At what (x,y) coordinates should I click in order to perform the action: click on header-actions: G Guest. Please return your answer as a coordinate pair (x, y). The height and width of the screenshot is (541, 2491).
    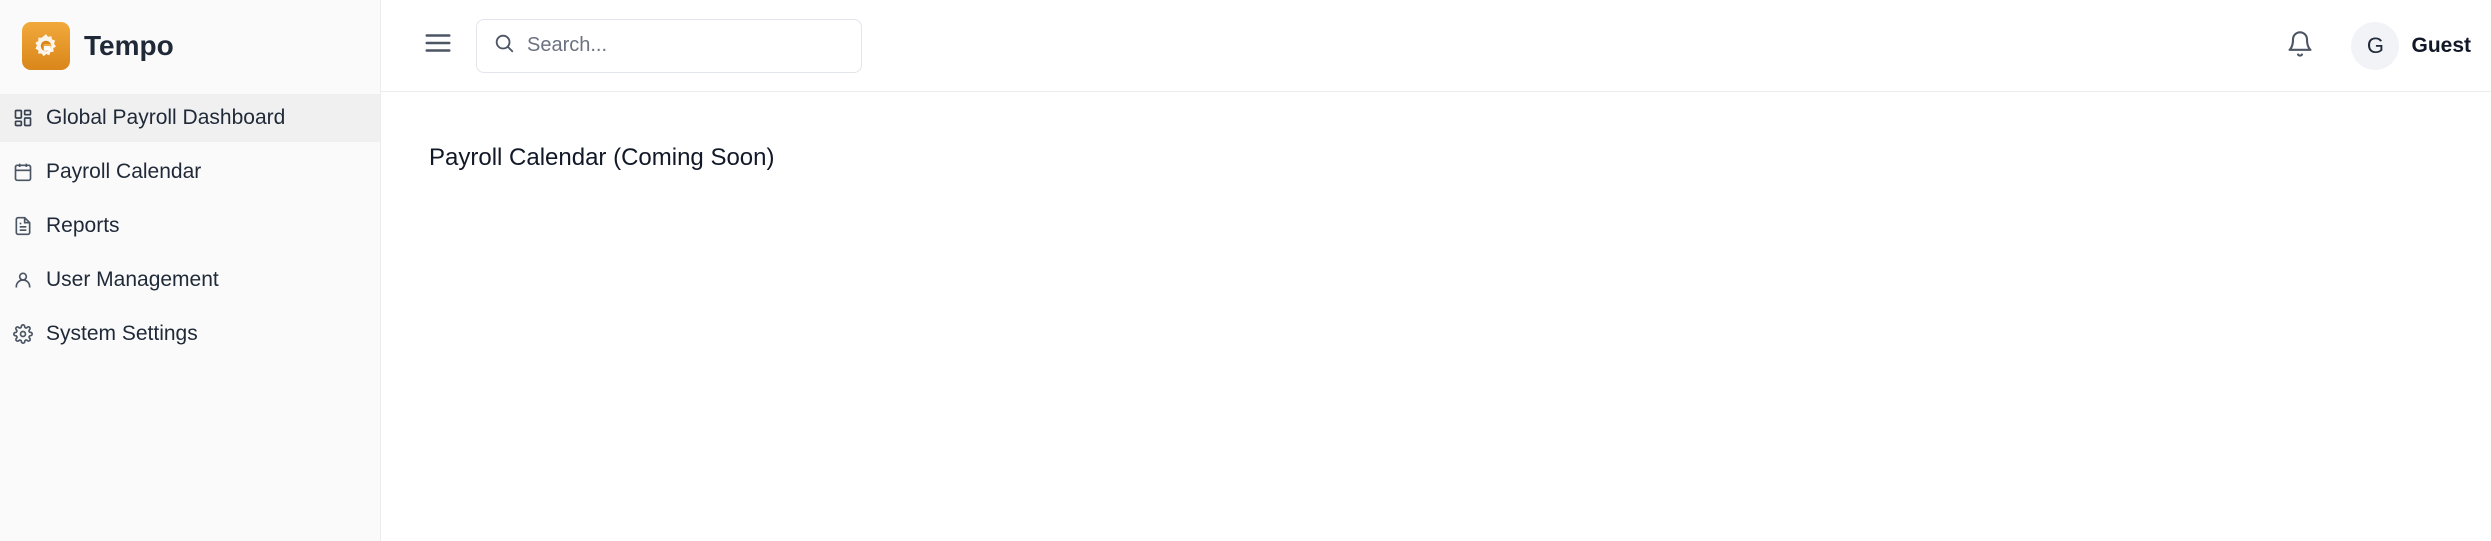
    Looking at the image, I should click on (2377, 46).